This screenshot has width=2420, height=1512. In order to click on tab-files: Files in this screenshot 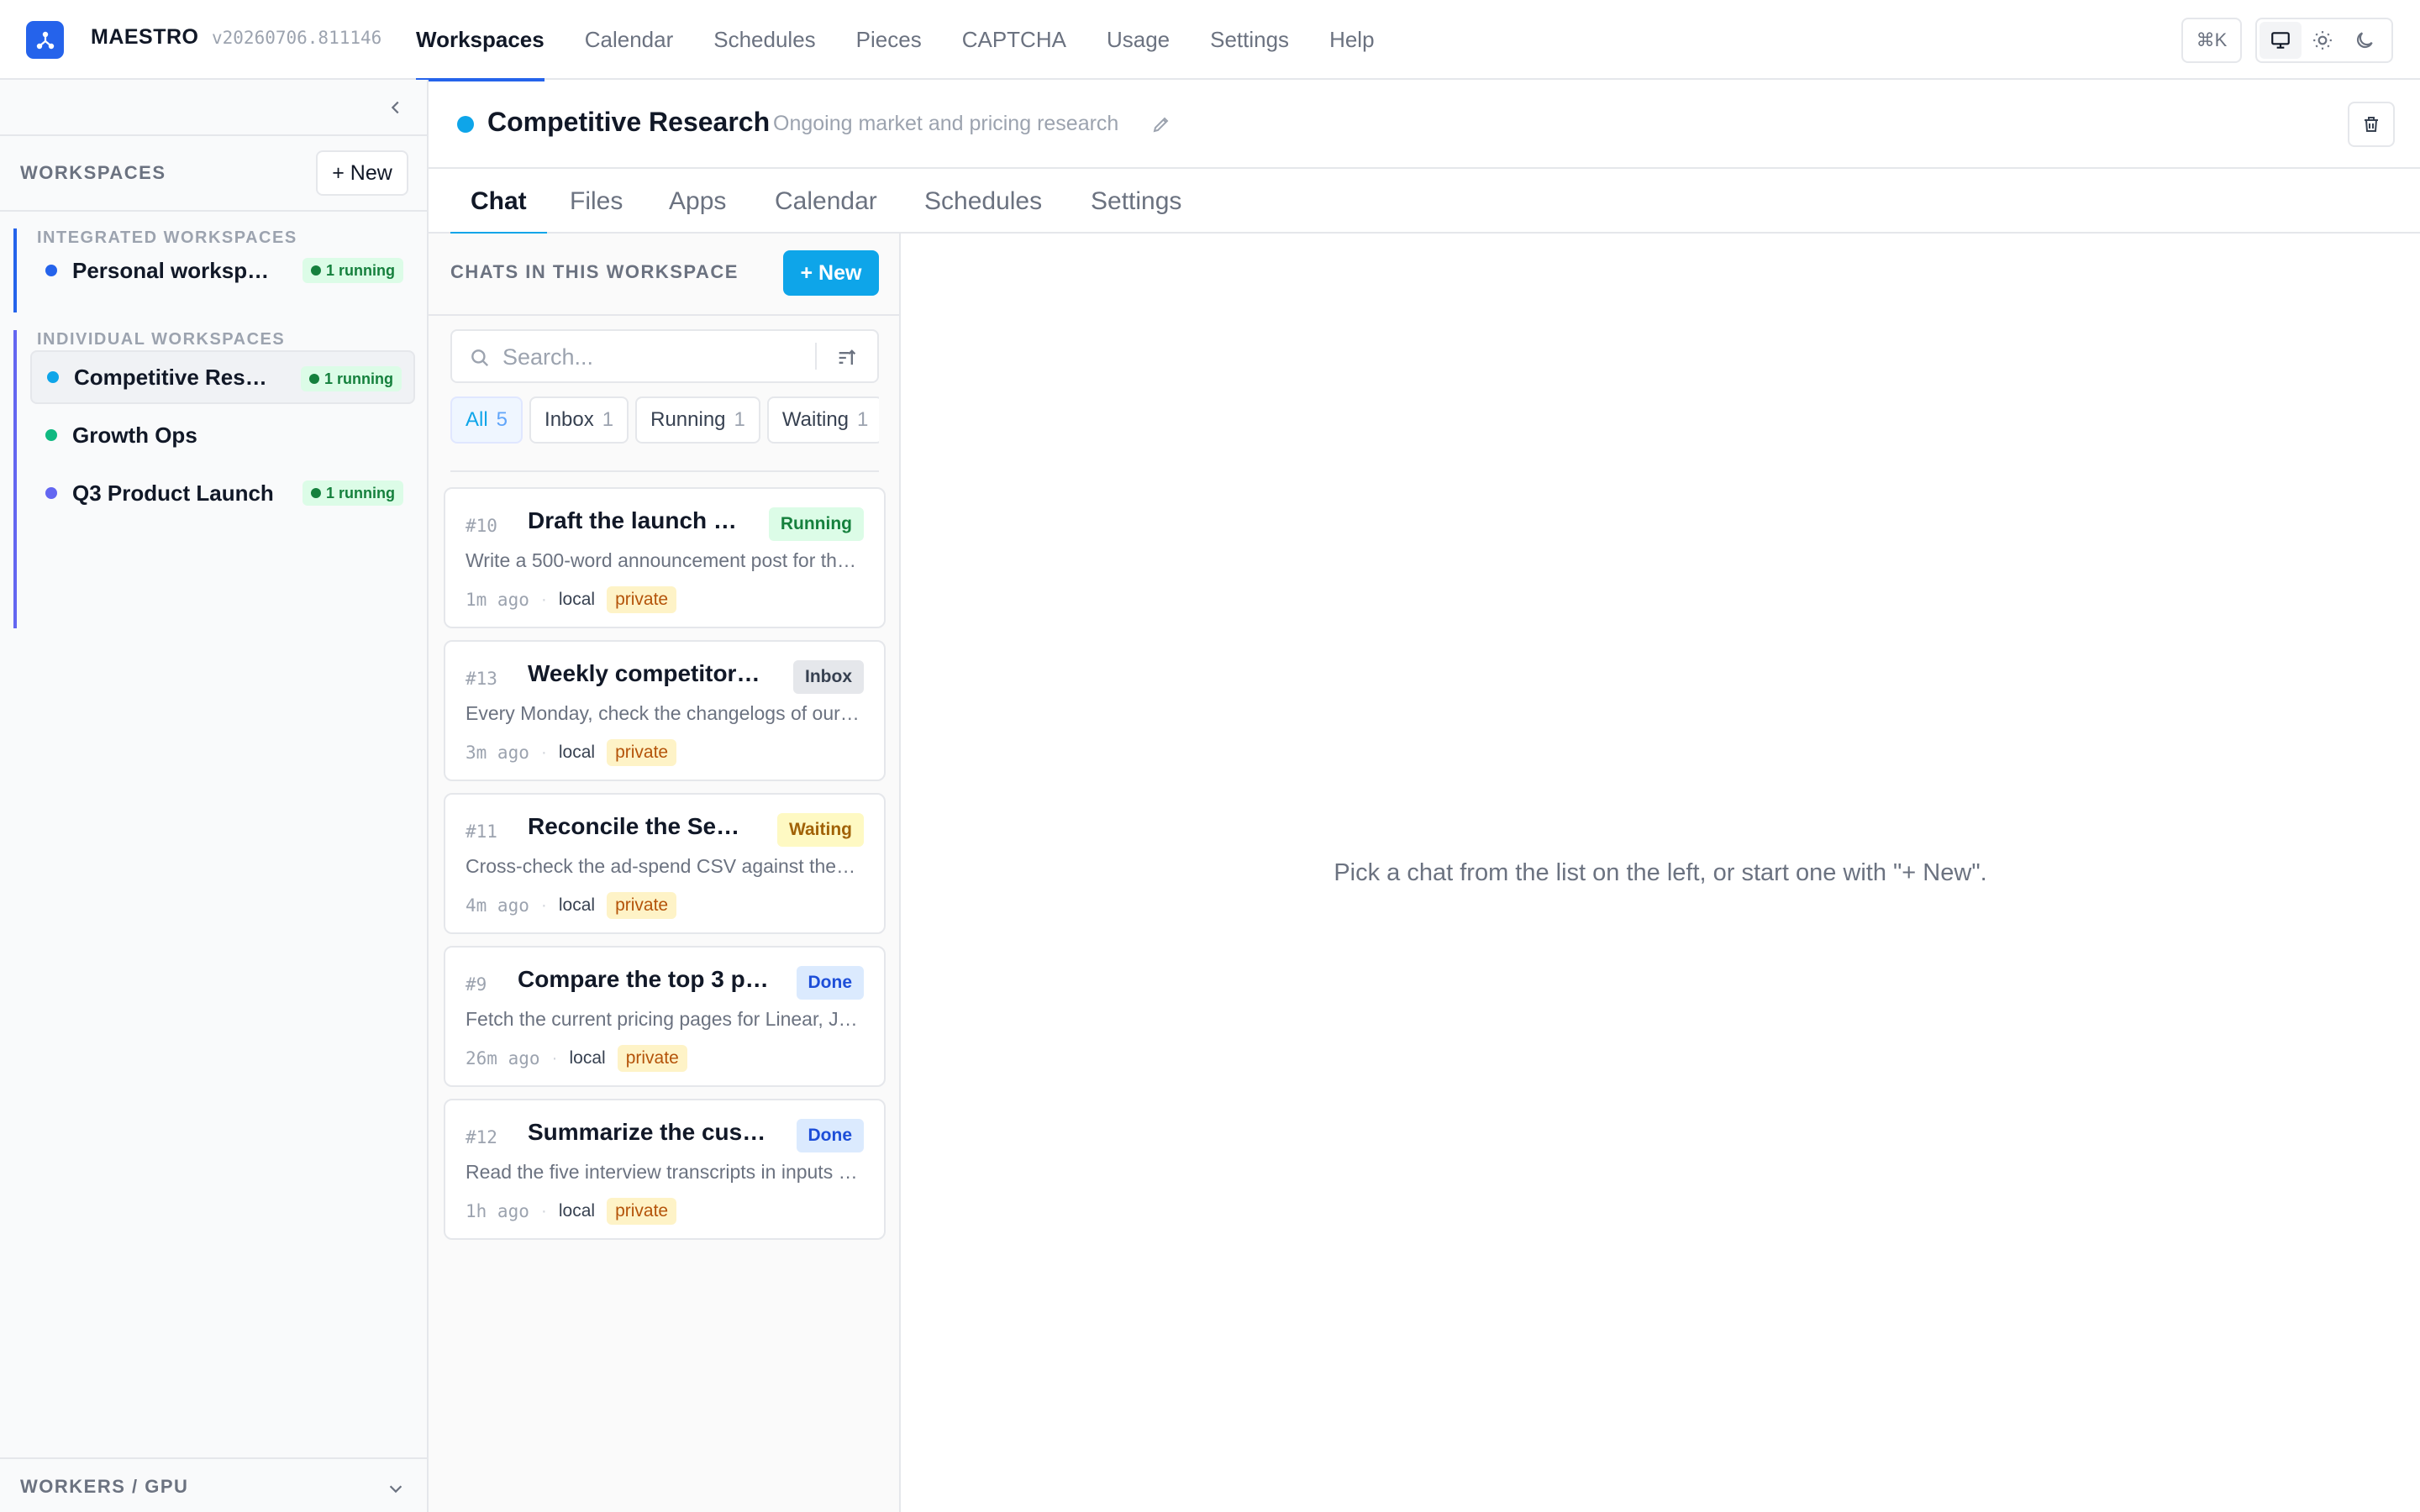, I will do `click(597, 201)`.